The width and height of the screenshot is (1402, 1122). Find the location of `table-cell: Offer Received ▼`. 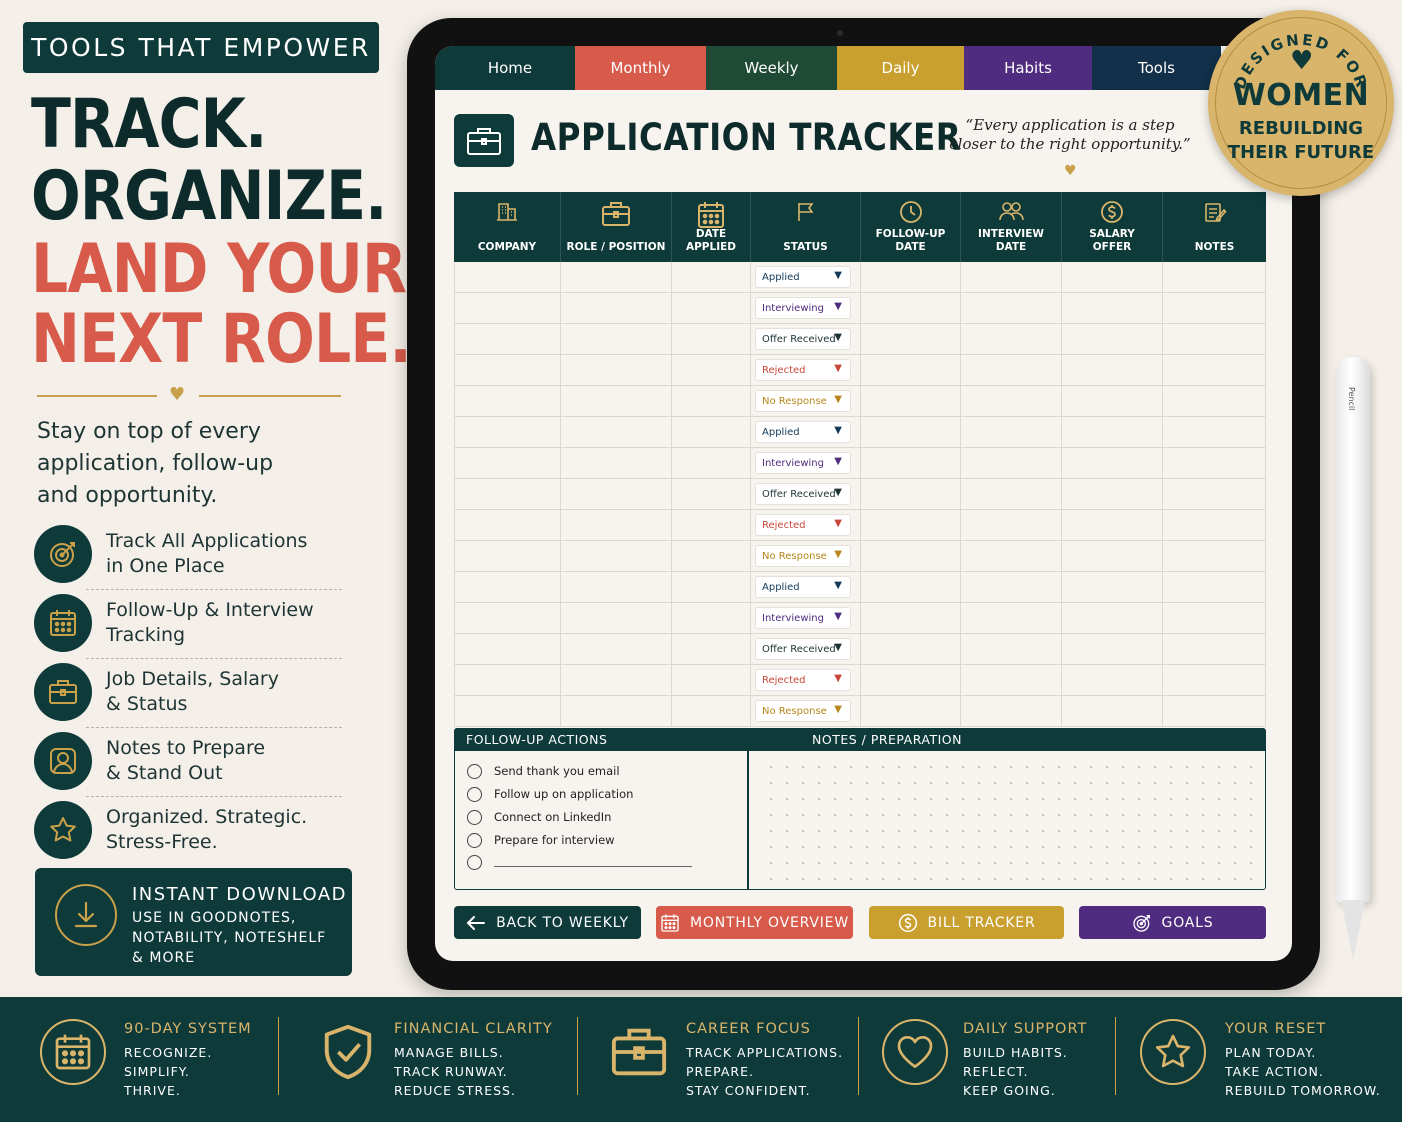

table-cell: Offer Received ▼ is located at coordinates (806, 494).